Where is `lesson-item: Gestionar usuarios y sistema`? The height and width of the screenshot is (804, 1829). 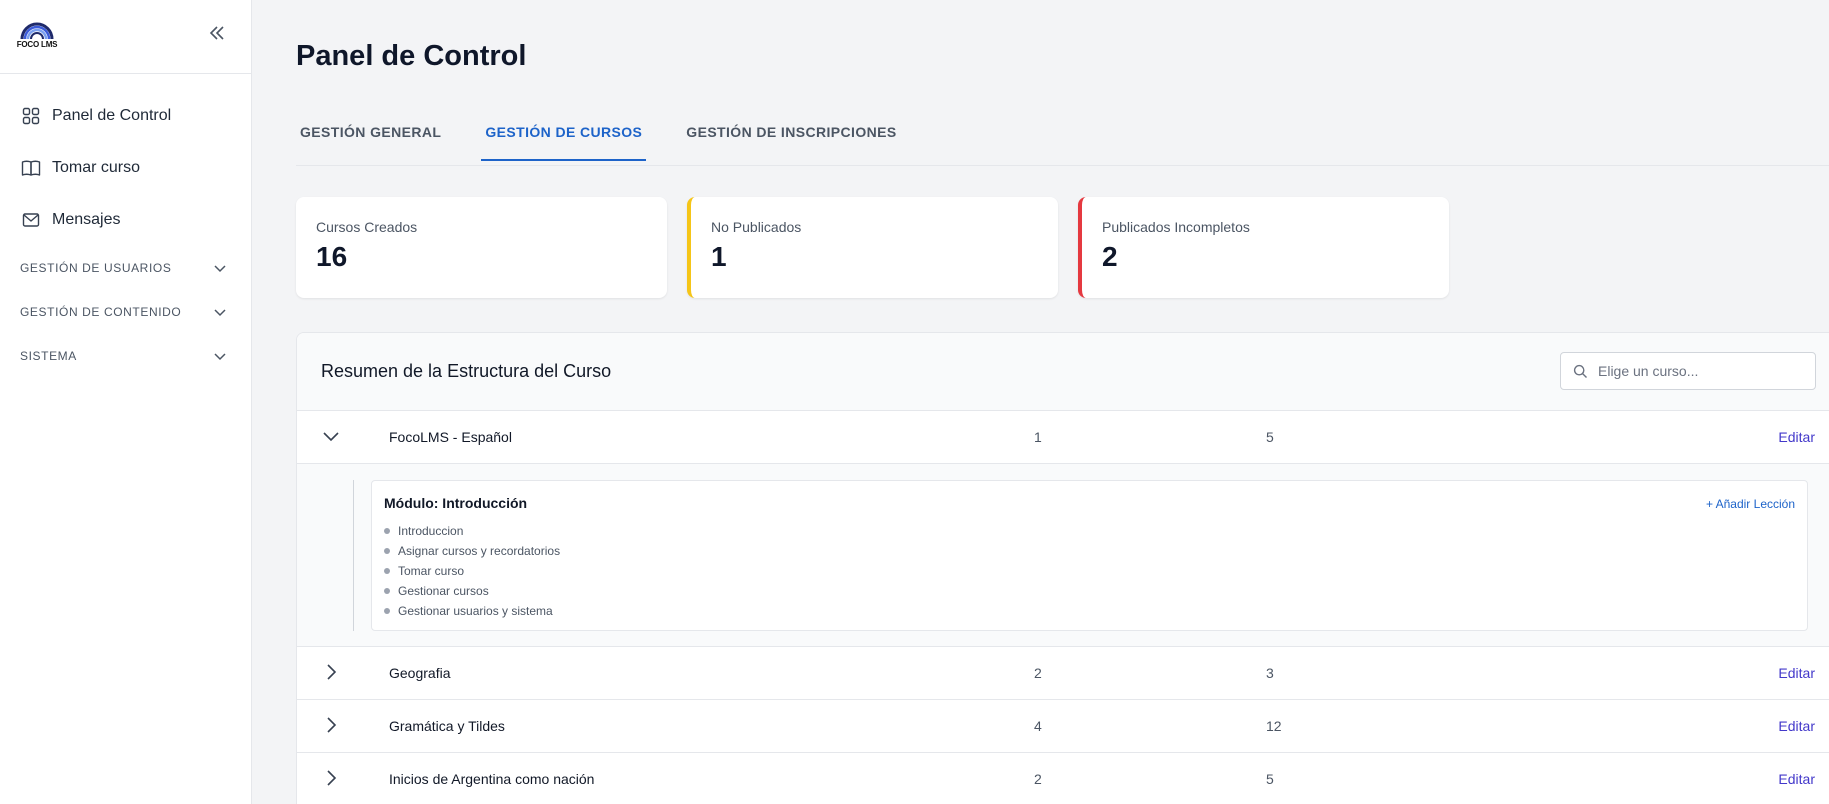
lesson-item: Gestionar usuarios y sistema is located at coordinates (1089, 611).